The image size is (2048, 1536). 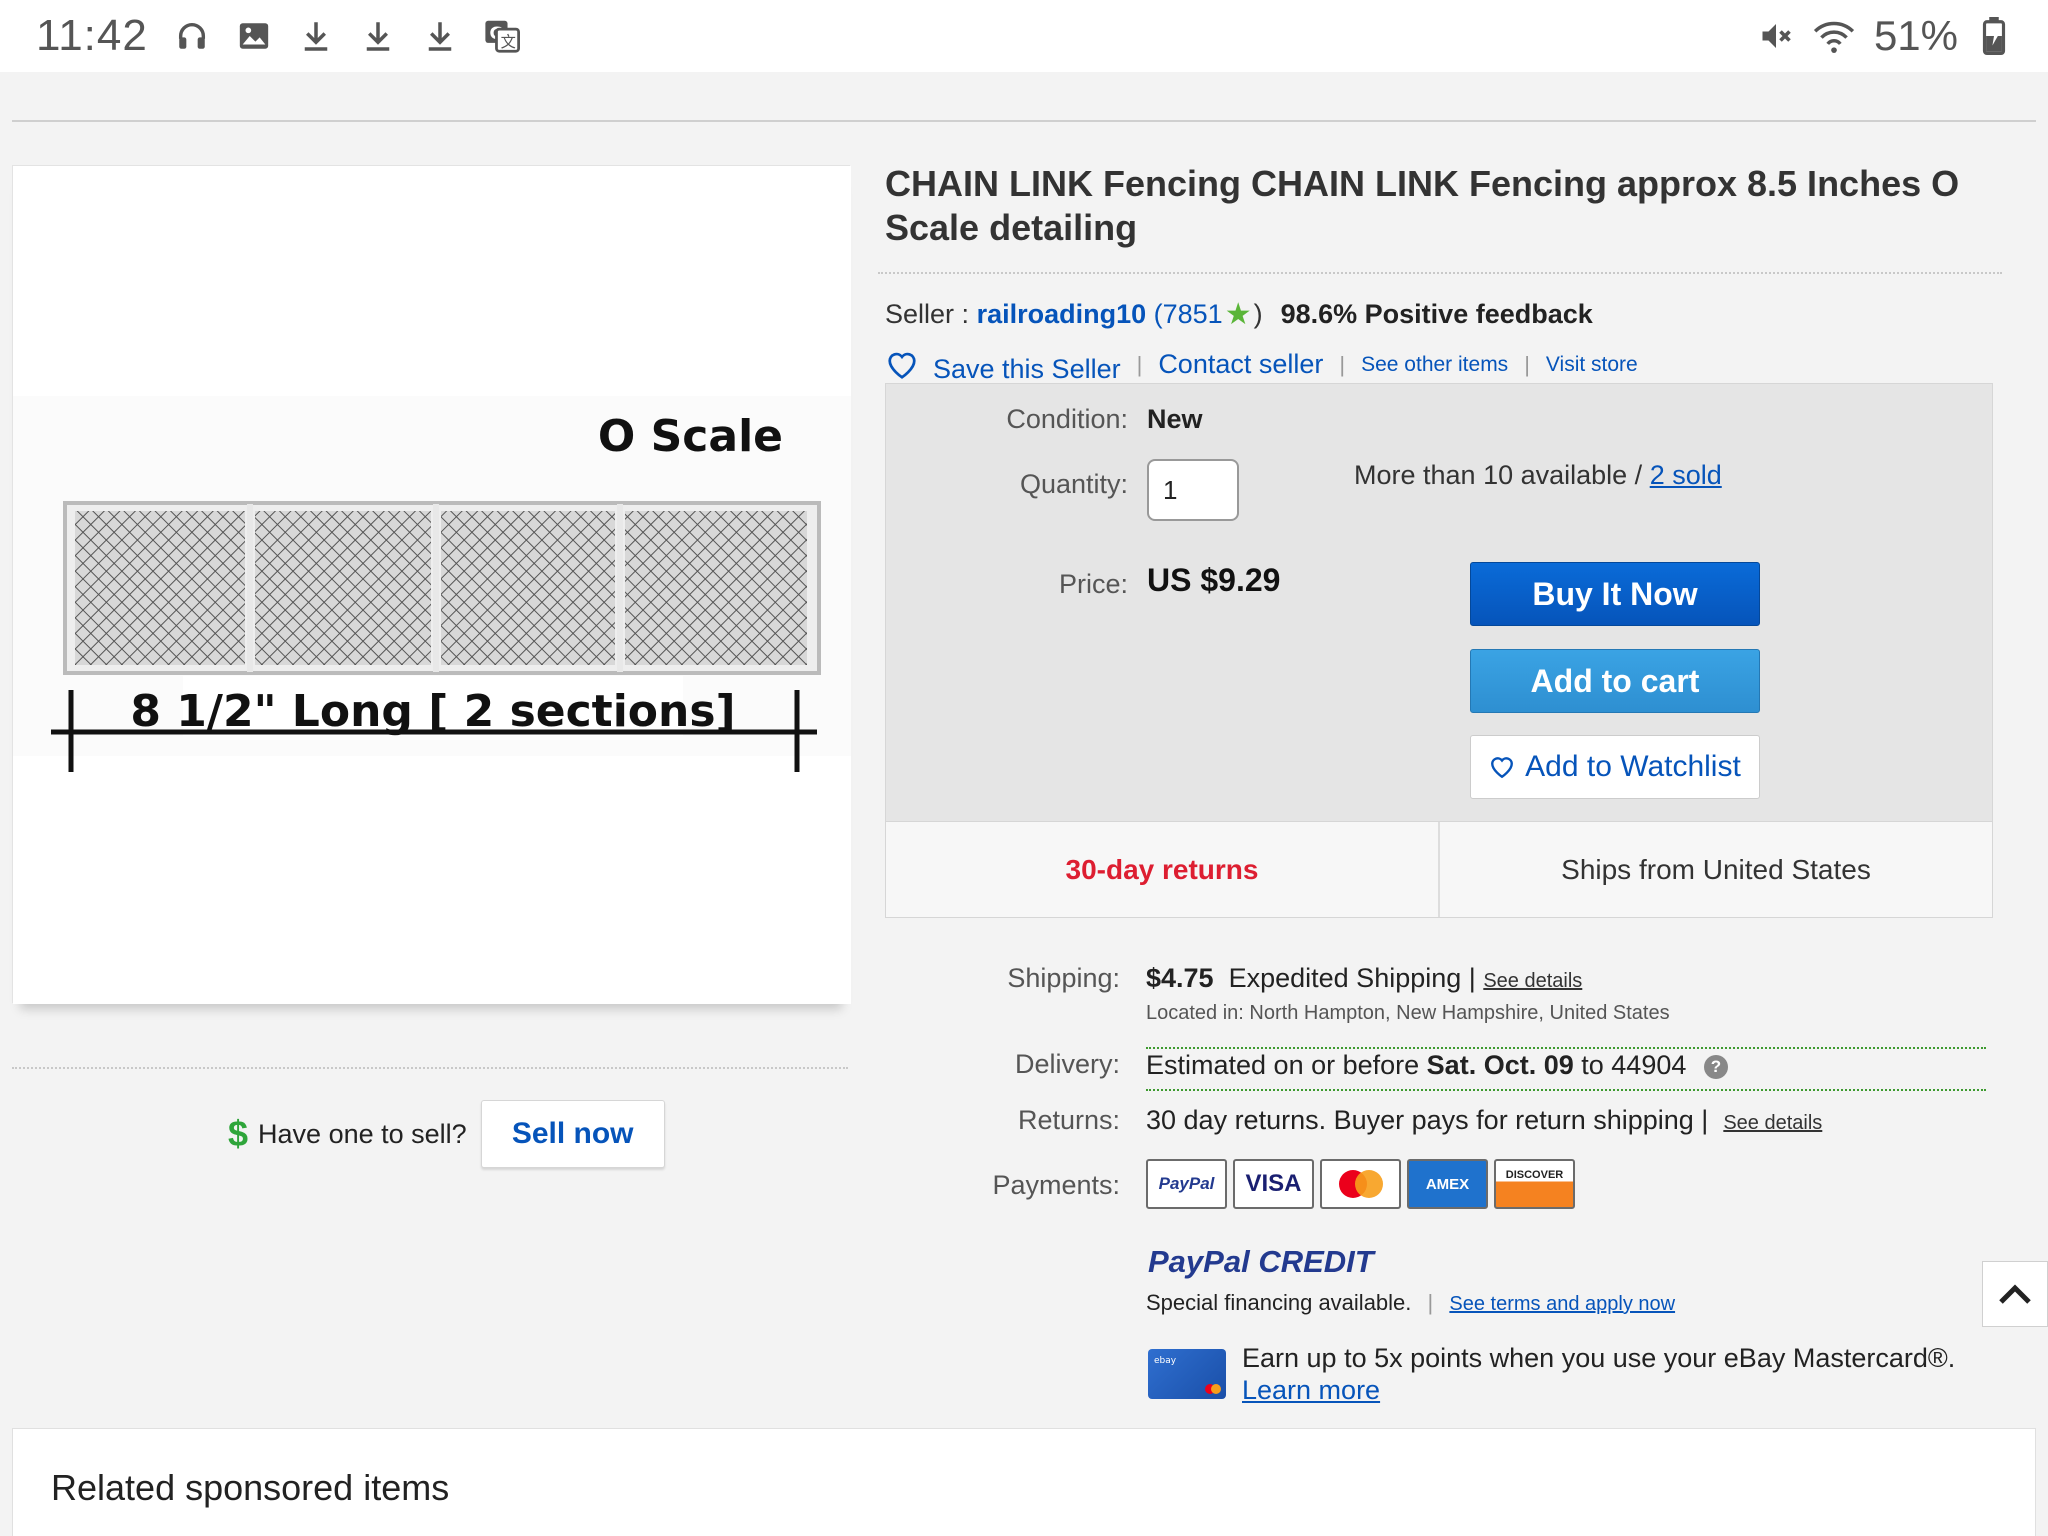 I want to click on chevron-up-icon, so click(x=2015, y=1294).